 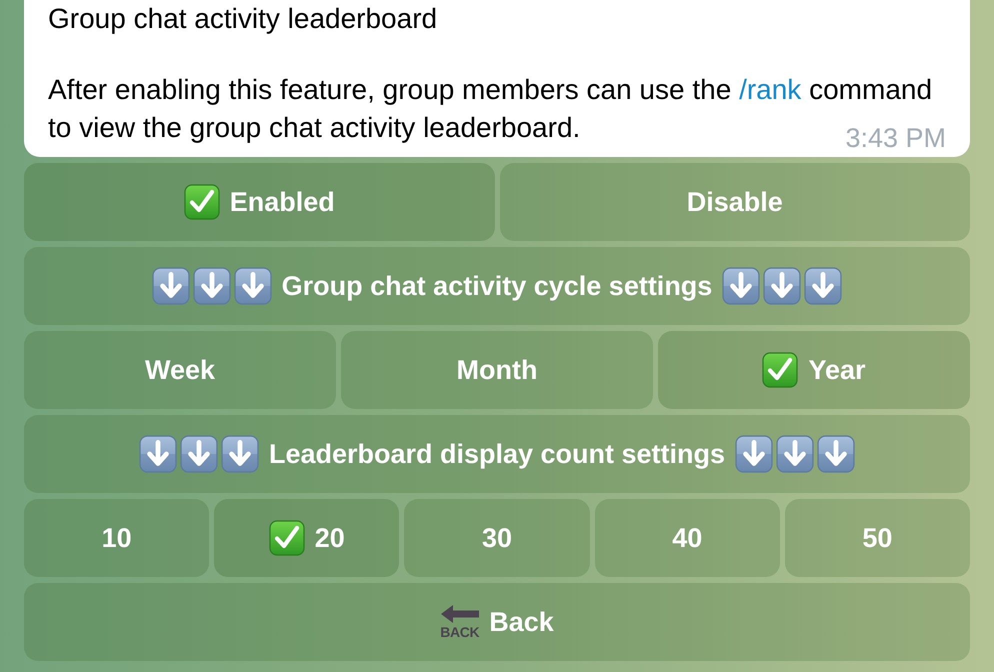 I want to click on option-button: Year, so click(x=814, y=370).